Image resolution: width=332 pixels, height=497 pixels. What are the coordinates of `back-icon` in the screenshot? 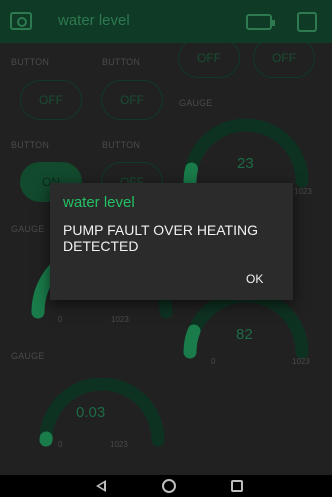 It's located at (101, 486).